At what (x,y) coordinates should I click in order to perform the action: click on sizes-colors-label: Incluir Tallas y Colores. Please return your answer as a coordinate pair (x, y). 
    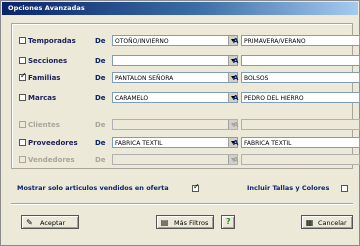
    Looking at the image, I should click on (288, 188).